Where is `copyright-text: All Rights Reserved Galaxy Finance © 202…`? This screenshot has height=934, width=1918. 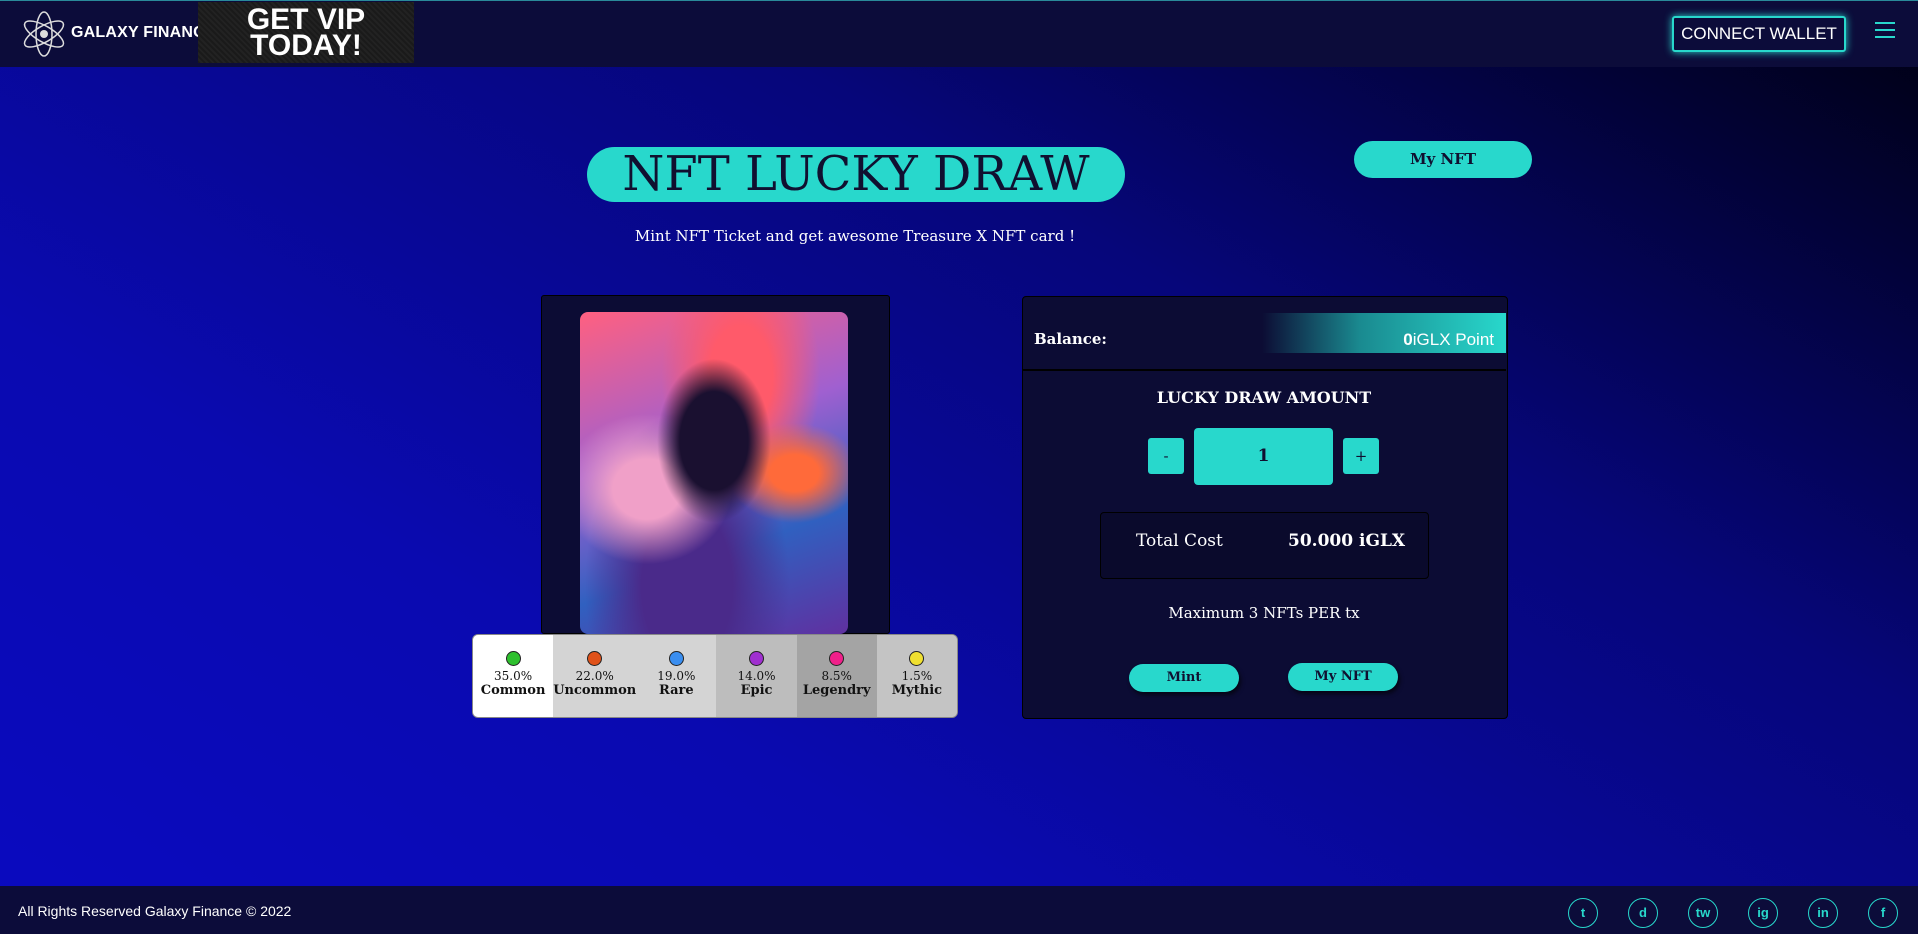
copyright-text: All Rights Reserved Galaxy Finance © 202… is located at coordinates (155, 911).